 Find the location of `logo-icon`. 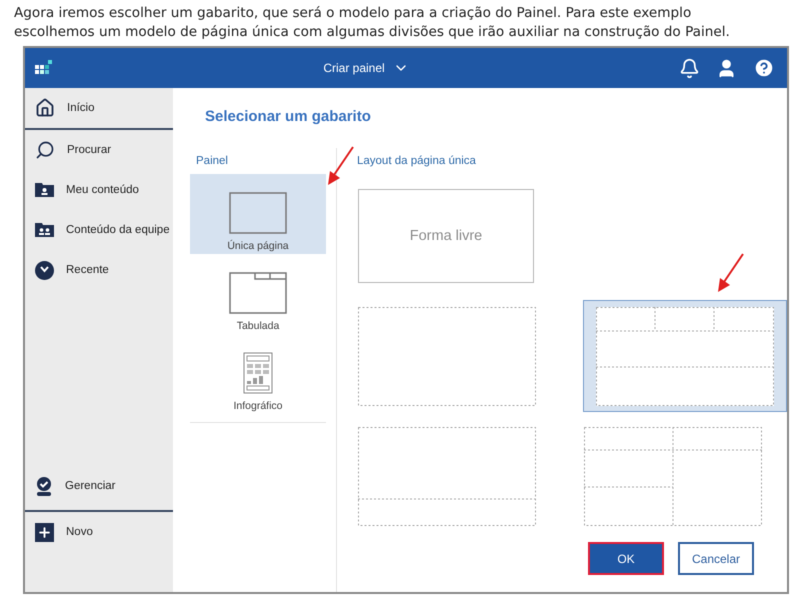

logo-icon is located at coordinates (44, 68).